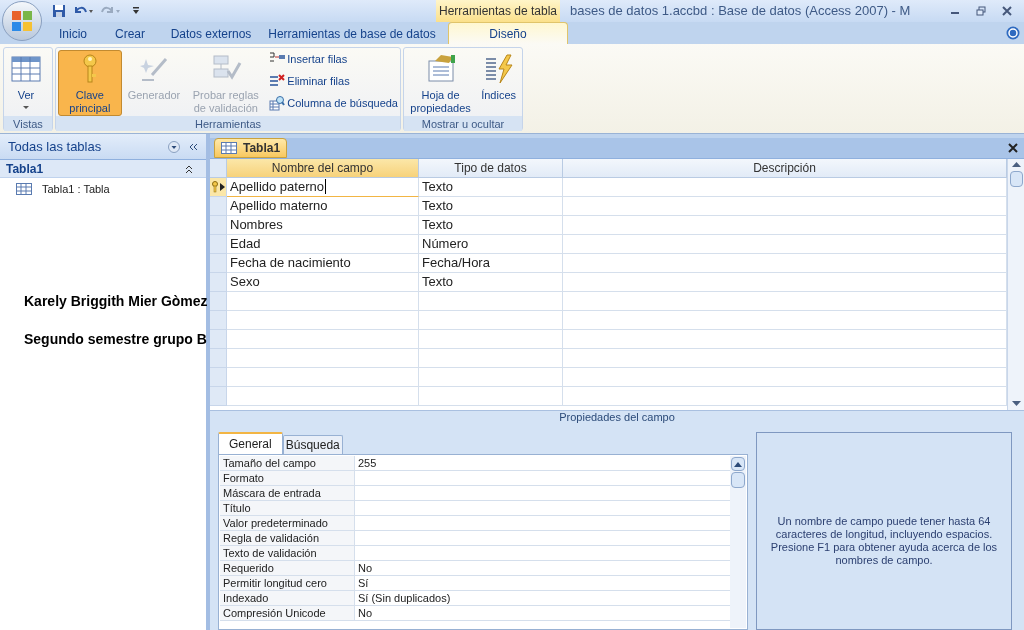 The width and height of the screenshot is (1024, 630). Describe the element at coordinates (498, 83) in the screenshot. I see `ribbon-button: Índices` at that location.